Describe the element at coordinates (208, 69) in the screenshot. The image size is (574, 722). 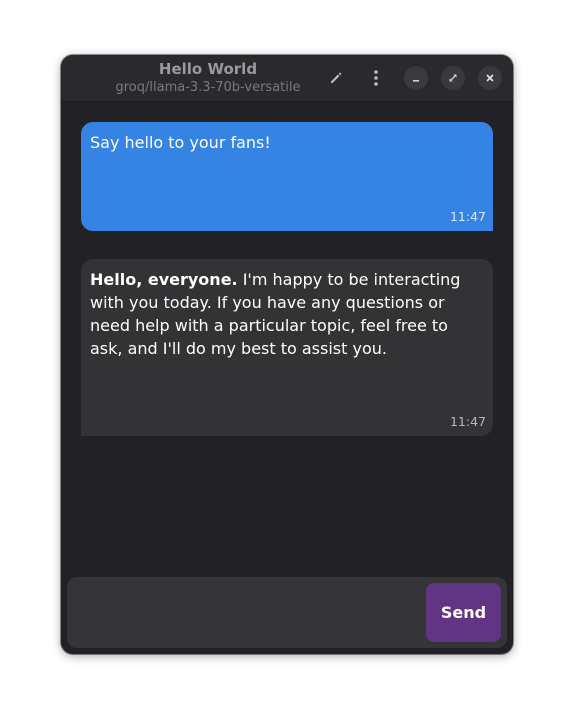
I see `window-title: Hello World` at that location.